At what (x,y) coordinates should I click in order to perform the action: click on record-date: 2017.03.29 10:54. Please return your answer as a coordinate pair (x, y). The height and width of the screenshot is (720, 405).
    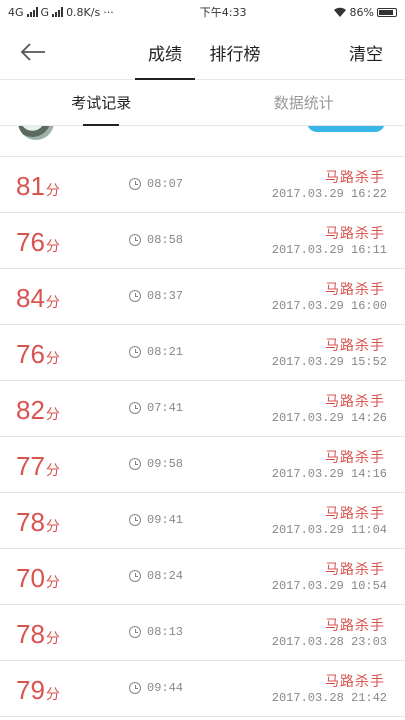
    Looking at the image, I should click on (329, 586).